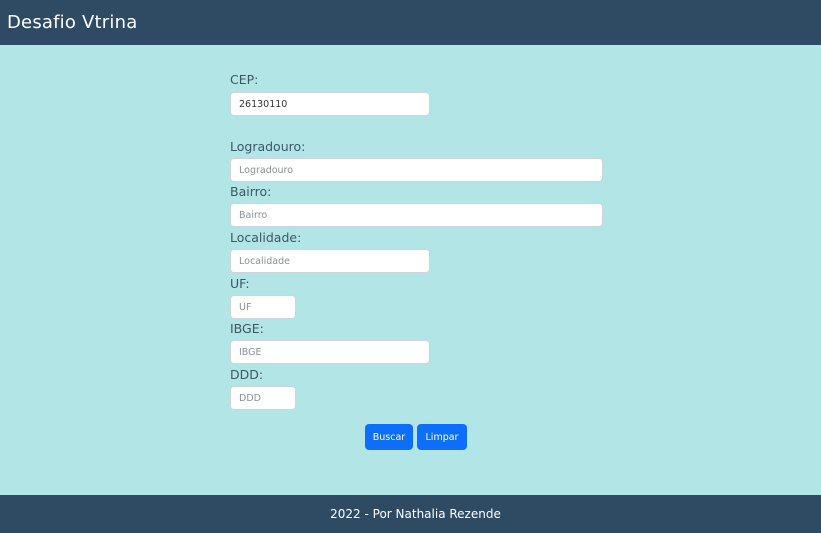  I want to click on bairro-label: Bairro:, so click(251, 191).